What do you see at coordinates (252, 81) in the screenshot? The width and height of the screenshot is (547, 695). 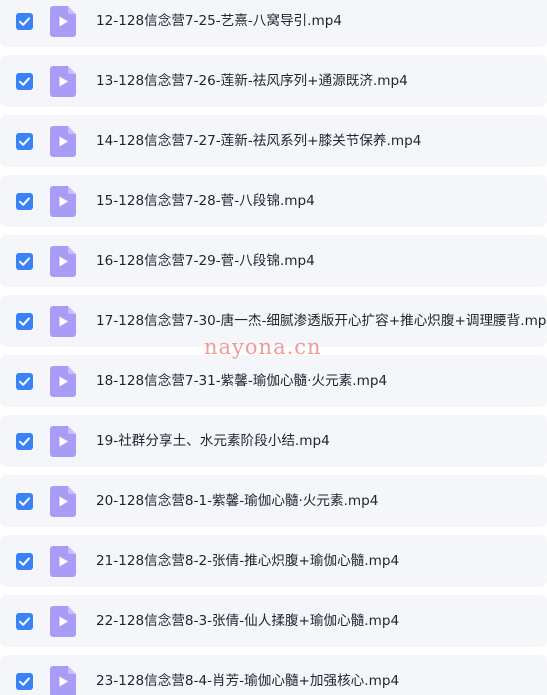 I see `file-name: 13-128信念营7-26-莲新-祛风序列+通源既济.mp4` at bounding box center [252, 81].